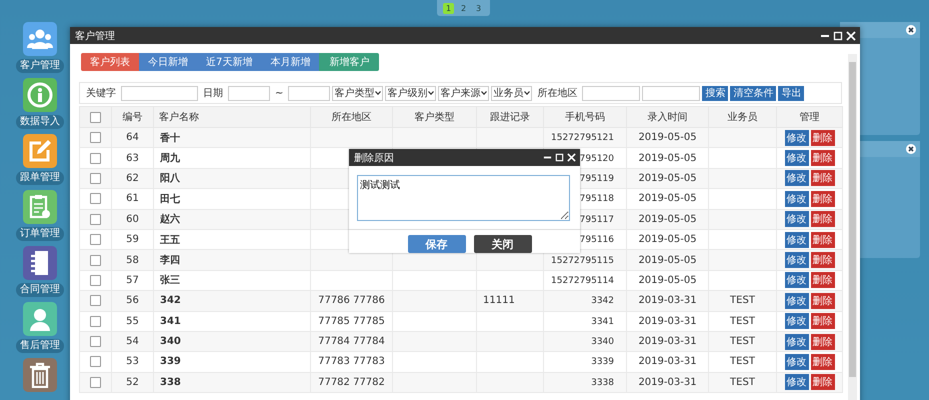  I want to click on table-cell-text: 338, so click(170, 382).